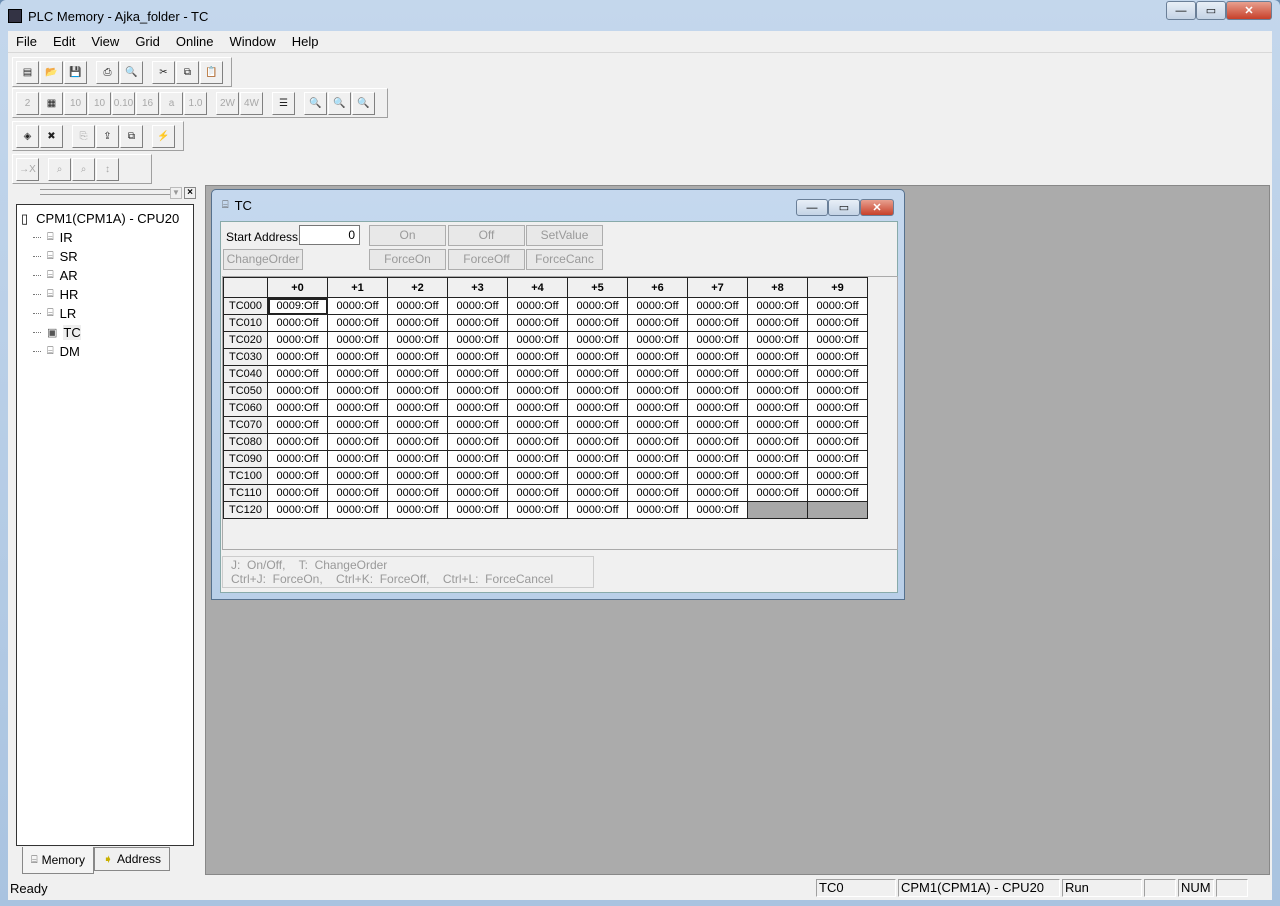 The image size is (1280, 906). I want to click on on-button: On, so click(407, 235).